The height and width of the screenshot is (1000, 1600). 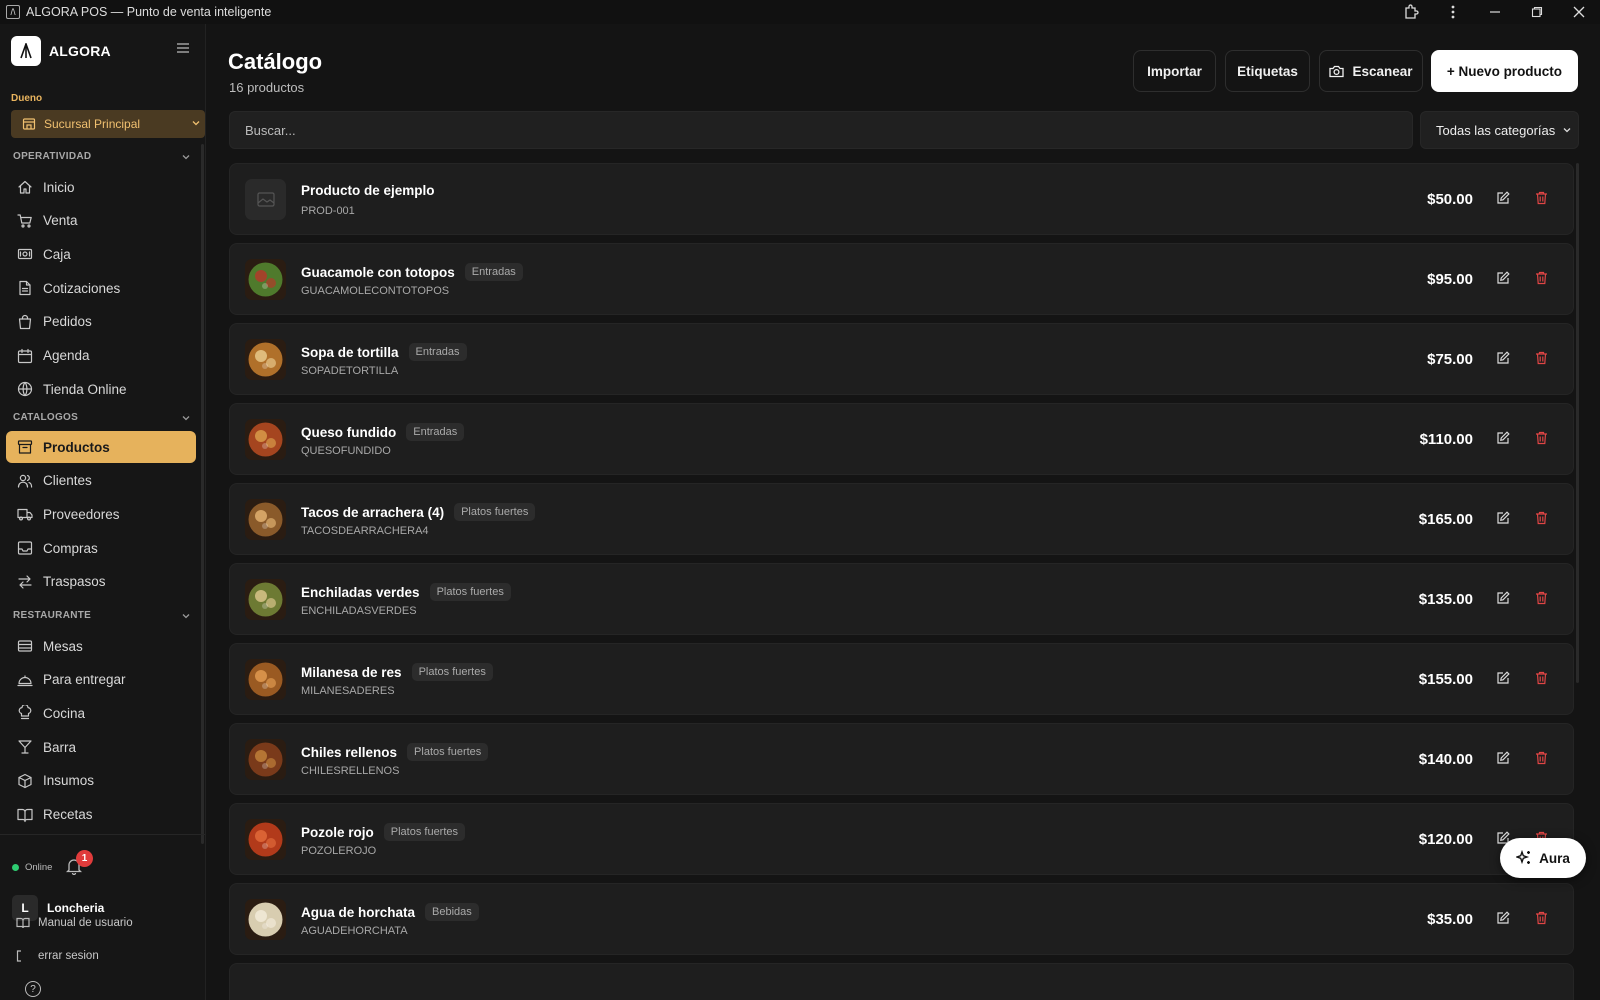 I want to click on sidebar-item-proveedores: Proveedores, so click(x=101, y=514).